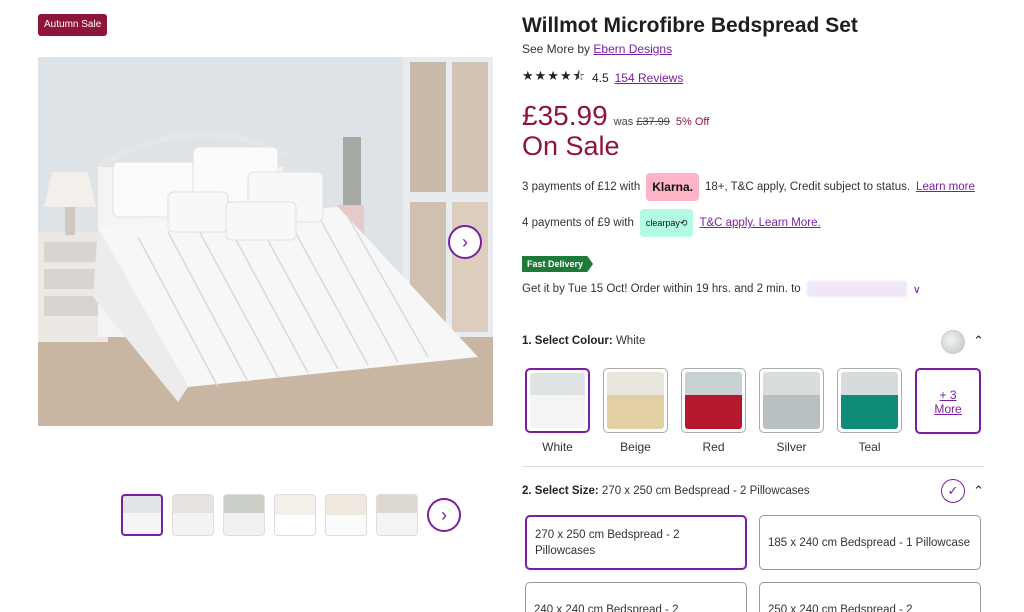  Describe the element at coordinates (692, 122) in the screenshot. I see `discount-label: 5% Off` at that location.